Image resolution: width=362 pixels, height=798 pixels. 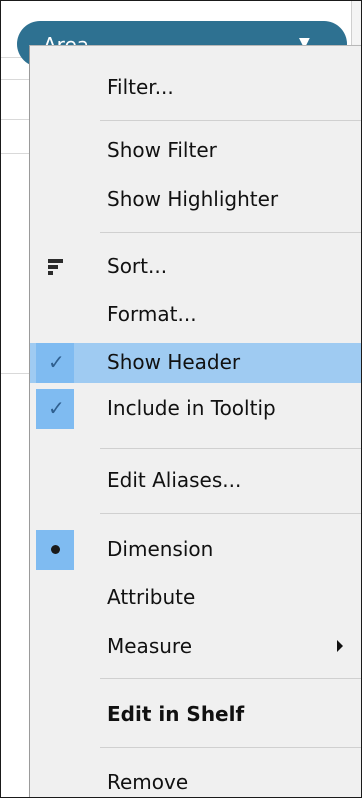 I want to click on menu-item-edit-in-shelf: Edit in Shelf, so click(x=195, y=715).